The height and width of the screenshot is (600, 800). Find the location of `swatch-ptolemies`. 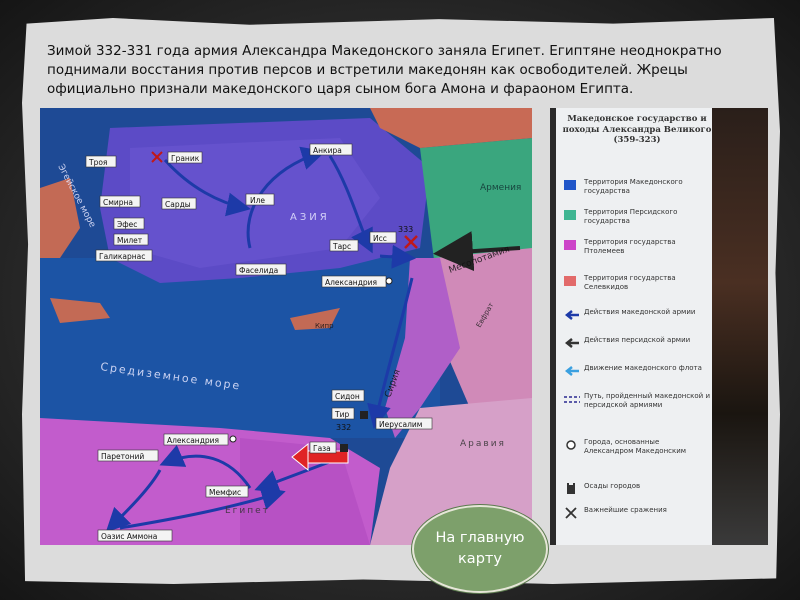

swatch-ptolemies is located at coordinates (570, 245).